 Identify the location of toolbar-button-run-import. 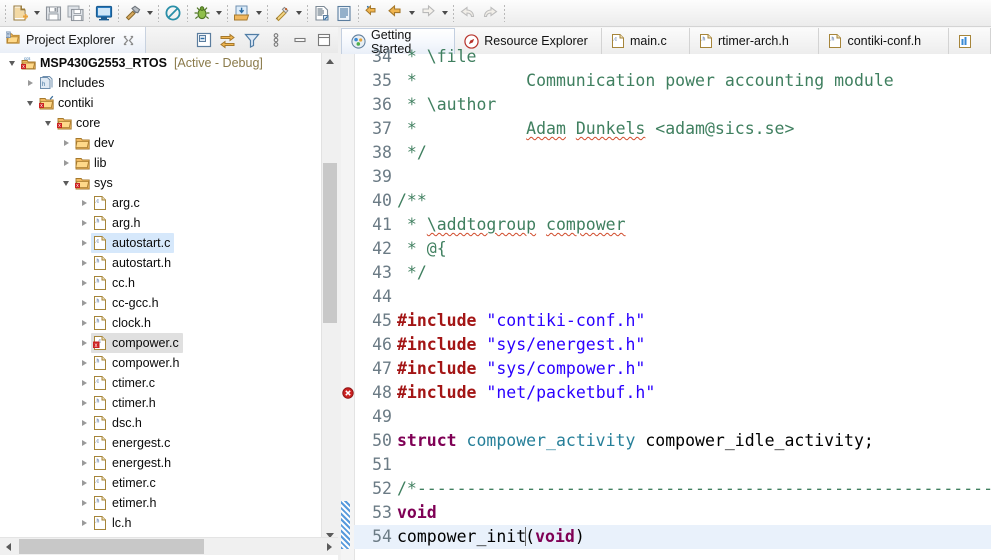
(242, 13).